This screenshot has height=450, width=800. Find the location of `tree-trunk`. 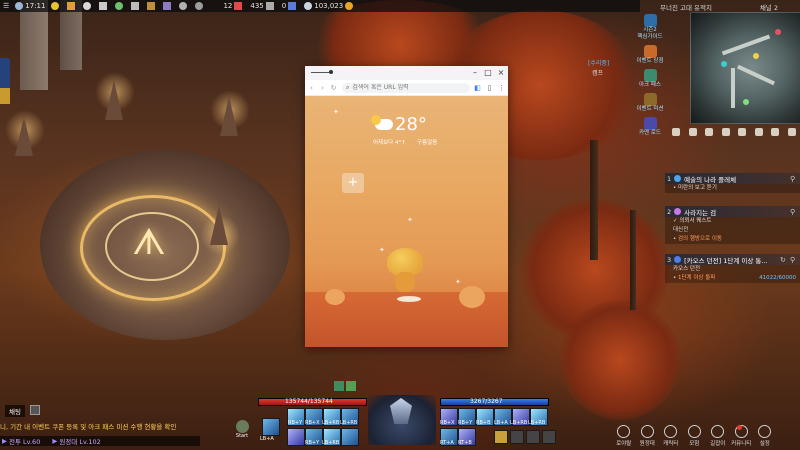

tree-trunk is located at coordinates (594, 200).